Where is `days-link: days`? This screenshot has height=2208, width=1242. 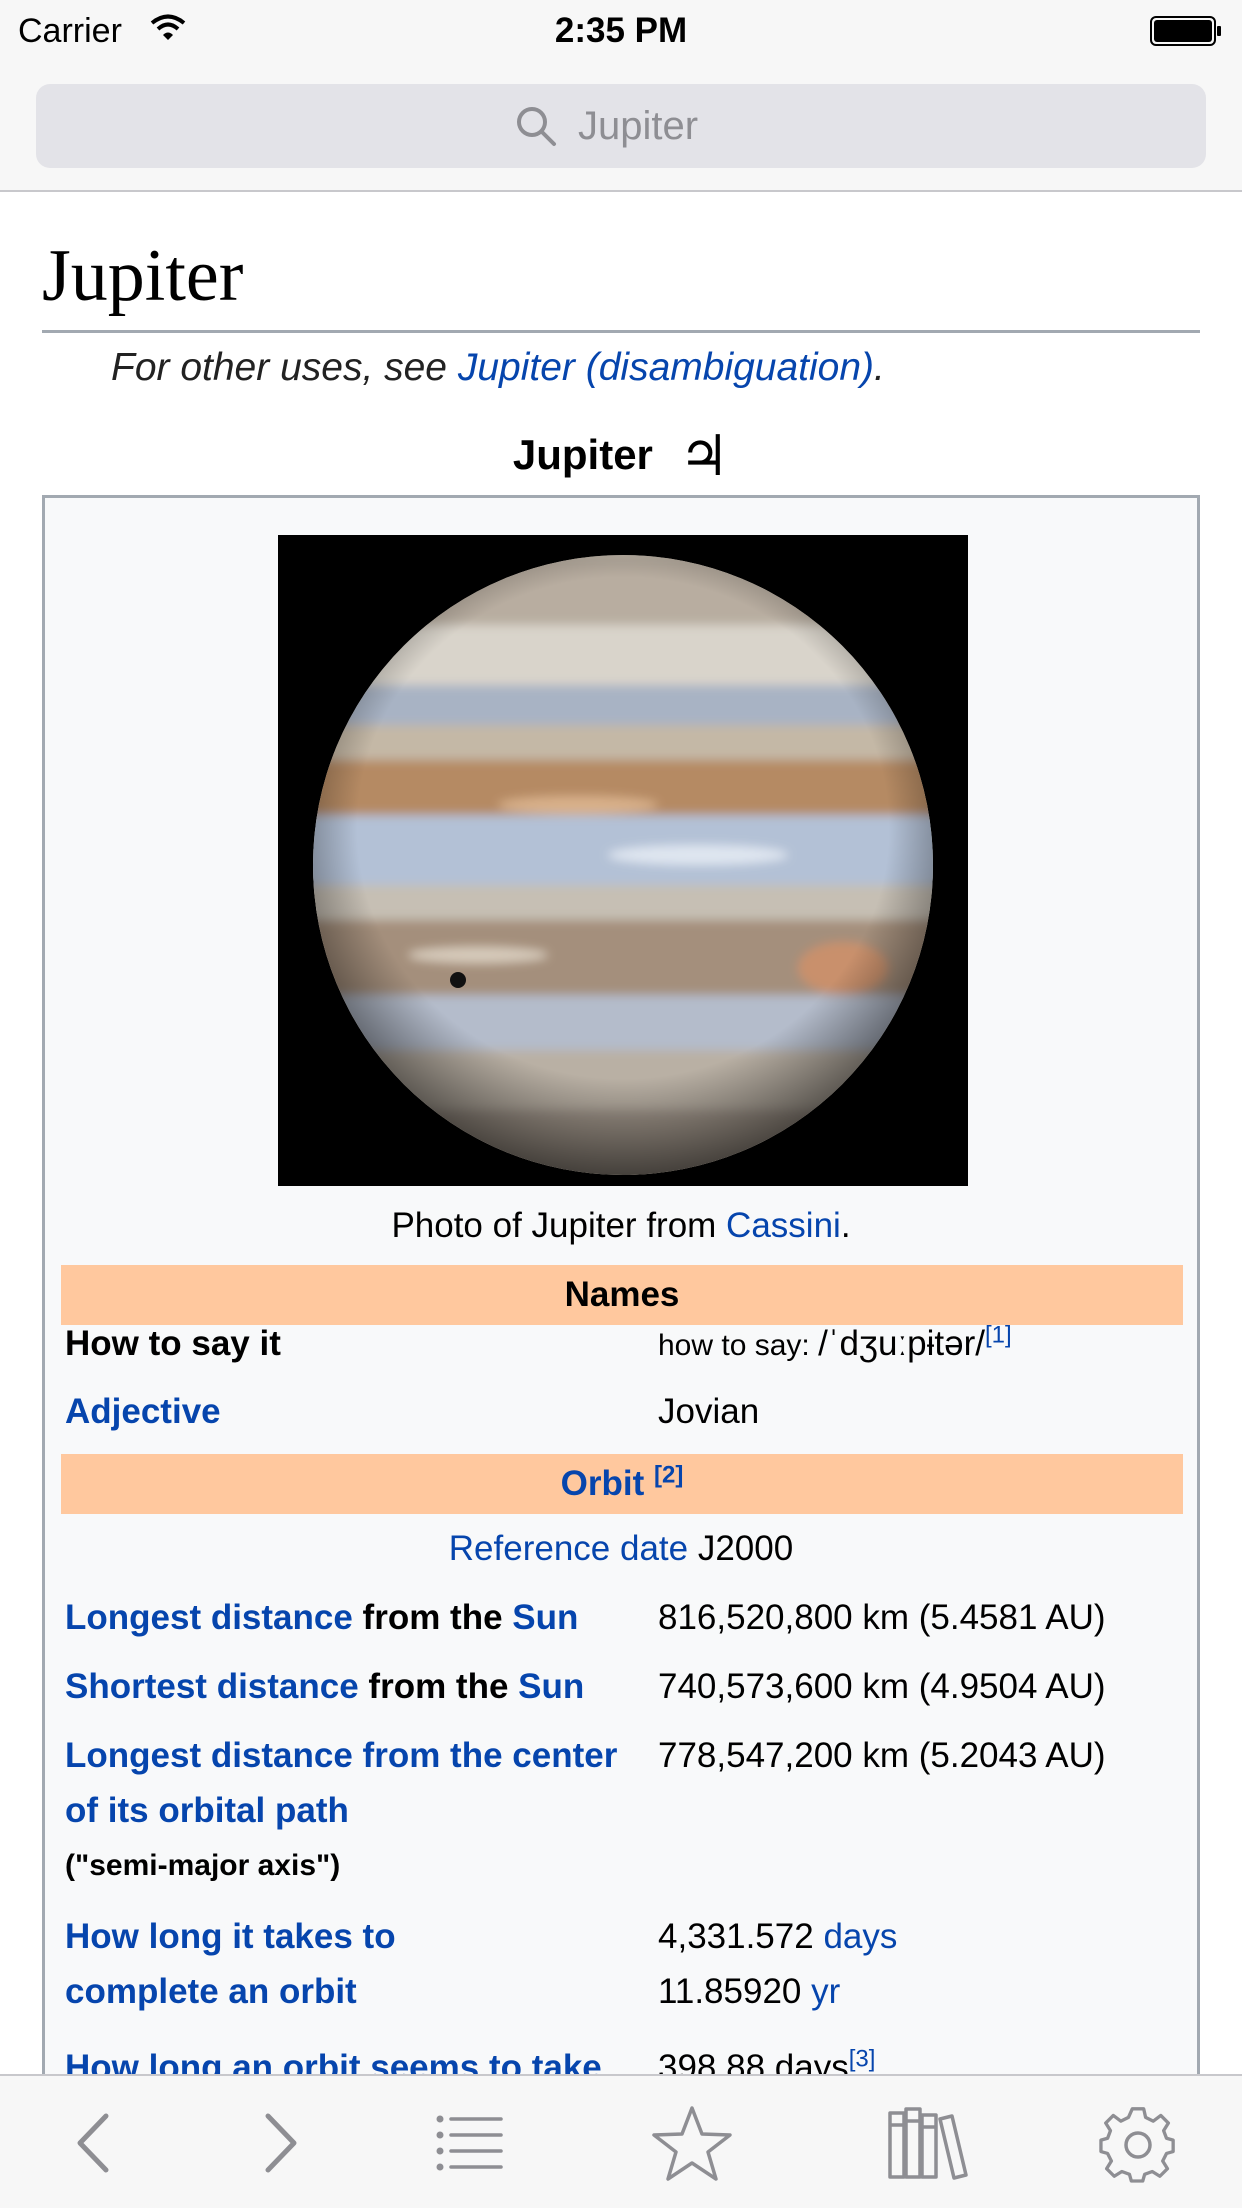
days-link: days is located at coordinates (860, 1936).